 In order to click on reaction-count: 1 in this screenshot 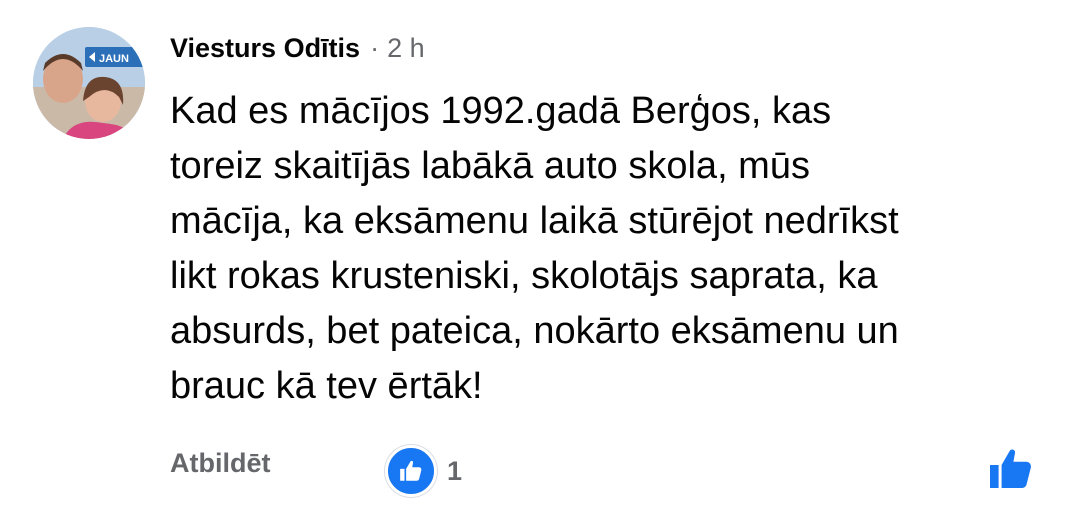, I will do `click(455, 470)`.